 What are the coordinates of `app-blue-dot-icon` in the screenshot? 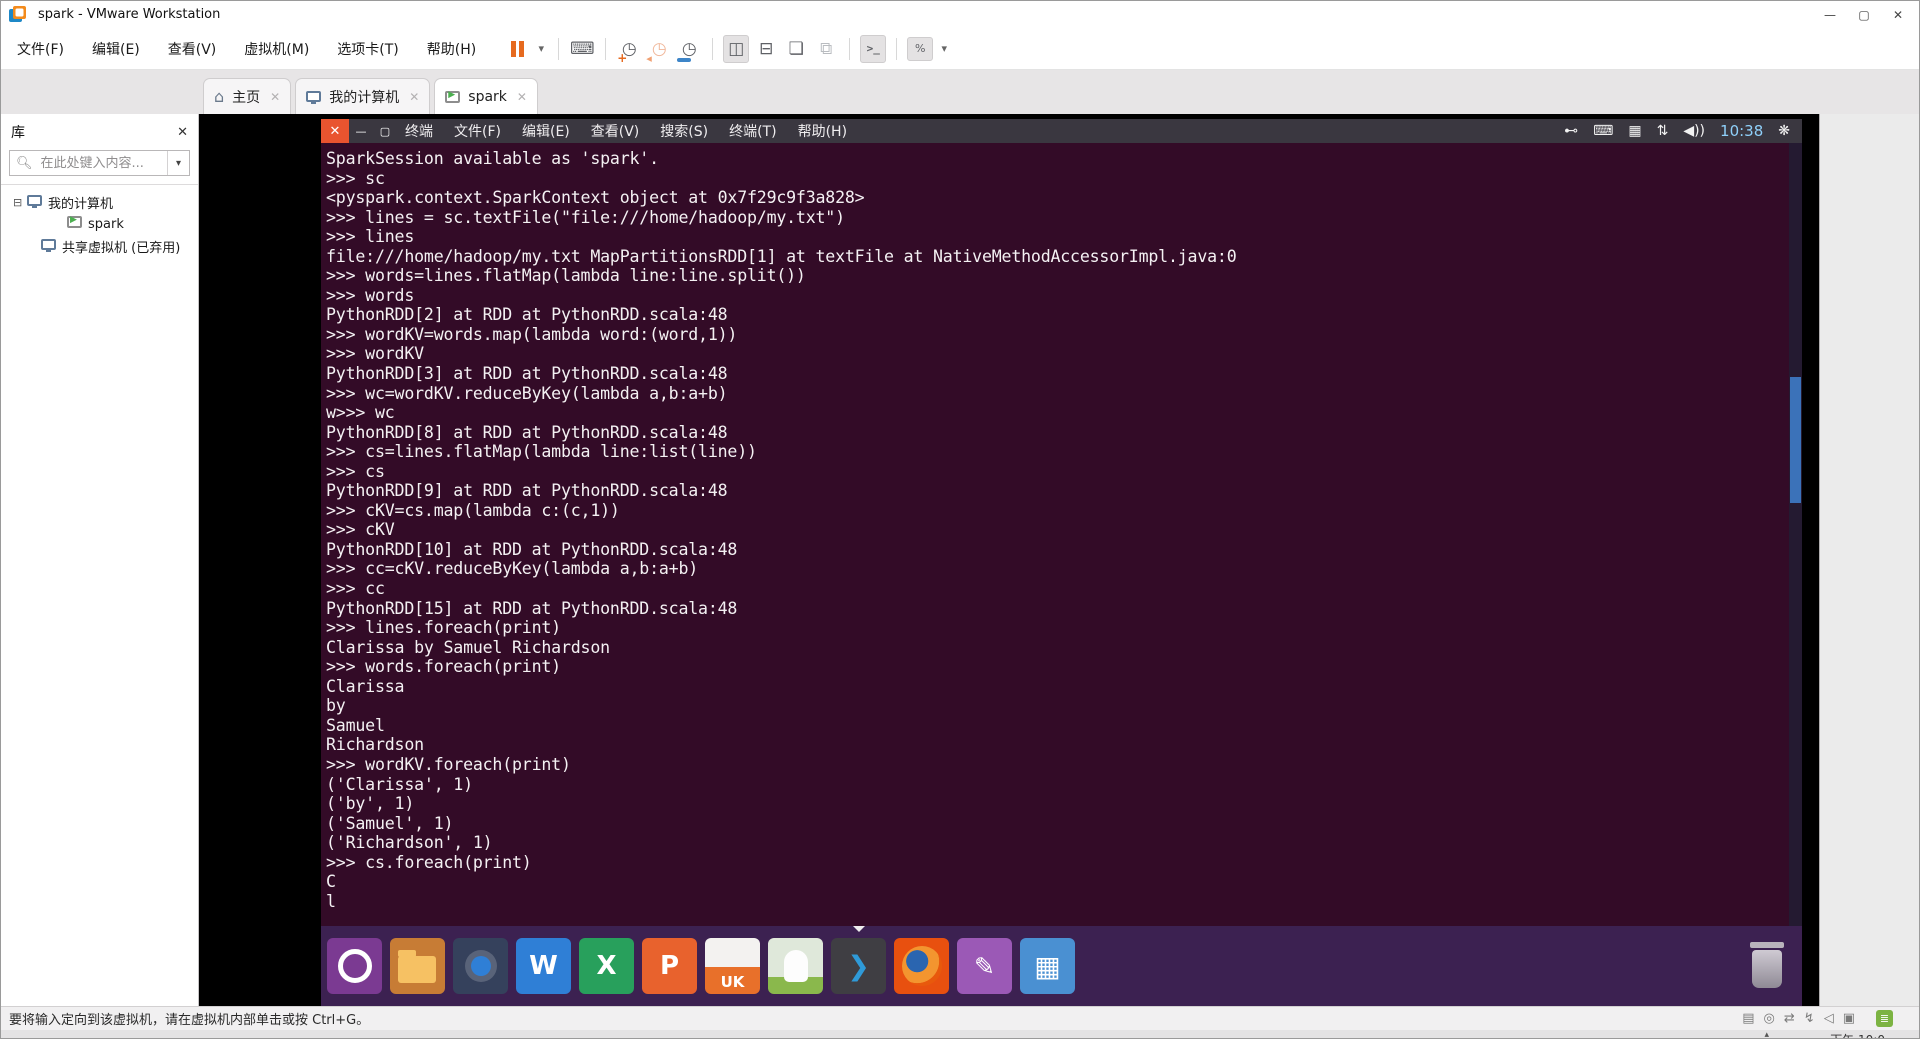 It's located at (480, 966).